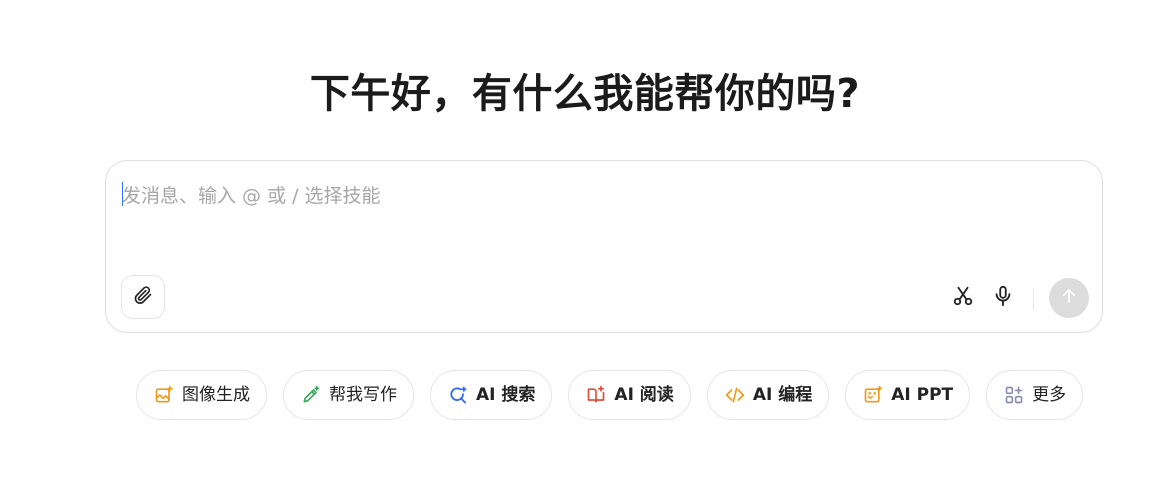  Describe the element at coordinates (922, 395) in the screenshot. I see `chip-label: AI PPT` at that location.